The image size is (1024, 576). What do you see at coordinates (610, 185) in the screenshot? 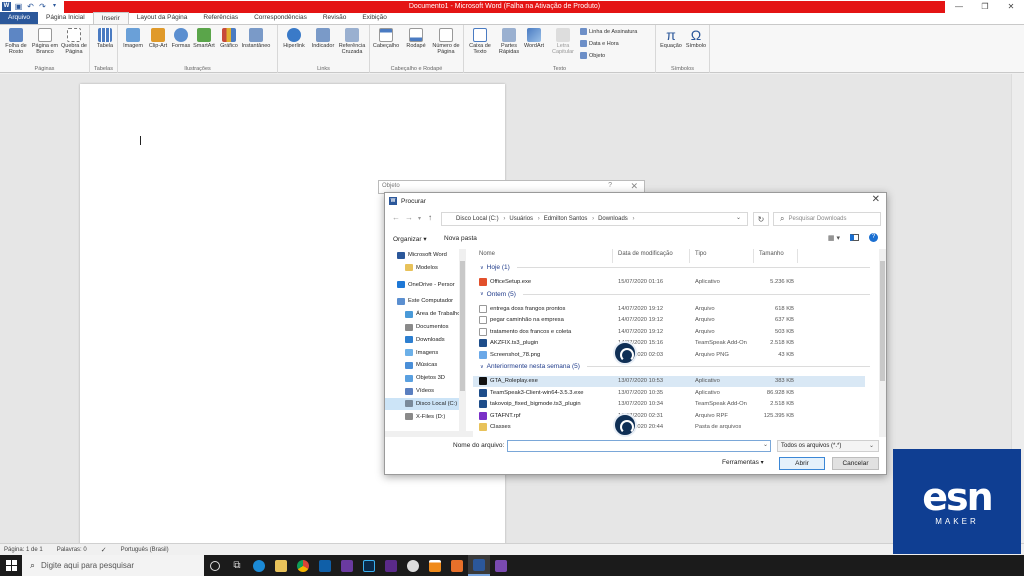
I see `object-dialog-help-button: ?` at bounding box center [610, 185].